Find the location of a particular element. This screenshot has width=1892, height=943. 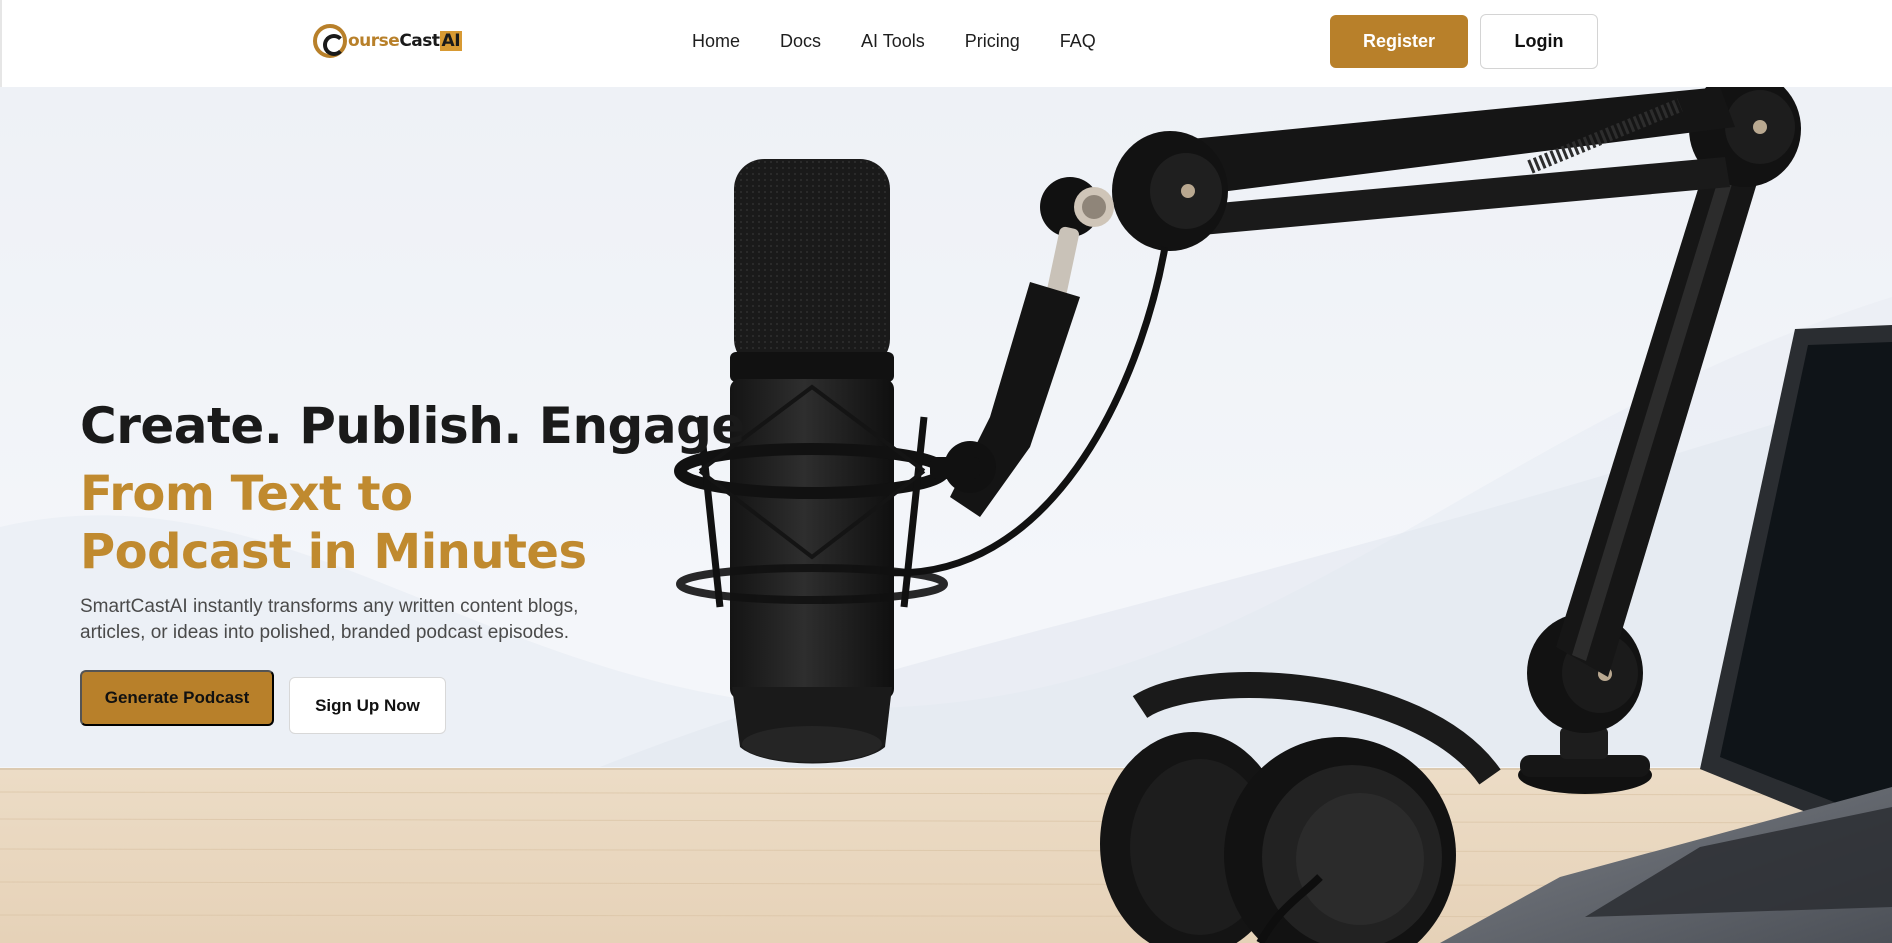

hero-subheadline: From Text to Podcast in Minutes is located at coordinates (333, 523).